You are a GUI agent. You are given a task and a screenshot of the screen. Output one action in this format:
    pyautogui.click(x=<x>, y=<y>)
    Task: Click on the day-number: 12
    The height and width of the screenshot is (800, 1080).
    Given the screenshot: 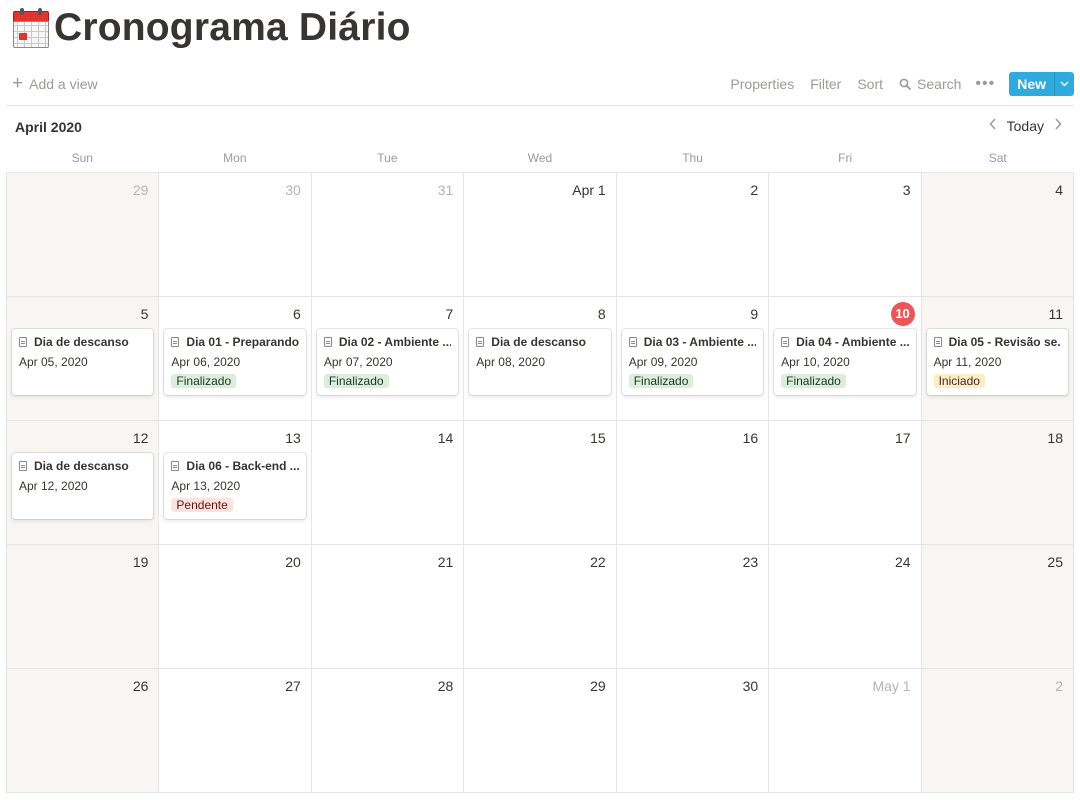 What is the action you would take?
    pyautogui.click(x=140, y=438)
    